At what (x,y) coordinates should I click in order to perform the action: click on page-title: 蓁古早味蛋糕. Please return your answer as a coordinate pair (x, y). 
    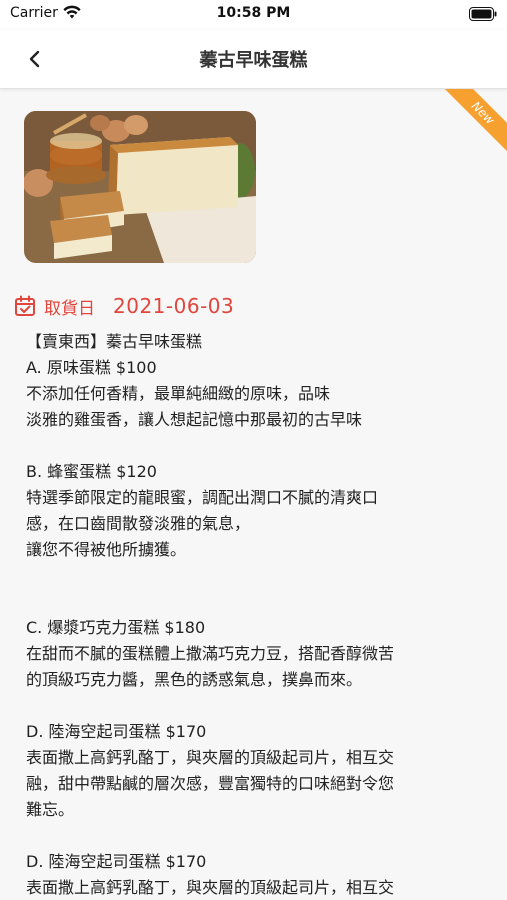
    Looking at the image, I should click on (253, 60).